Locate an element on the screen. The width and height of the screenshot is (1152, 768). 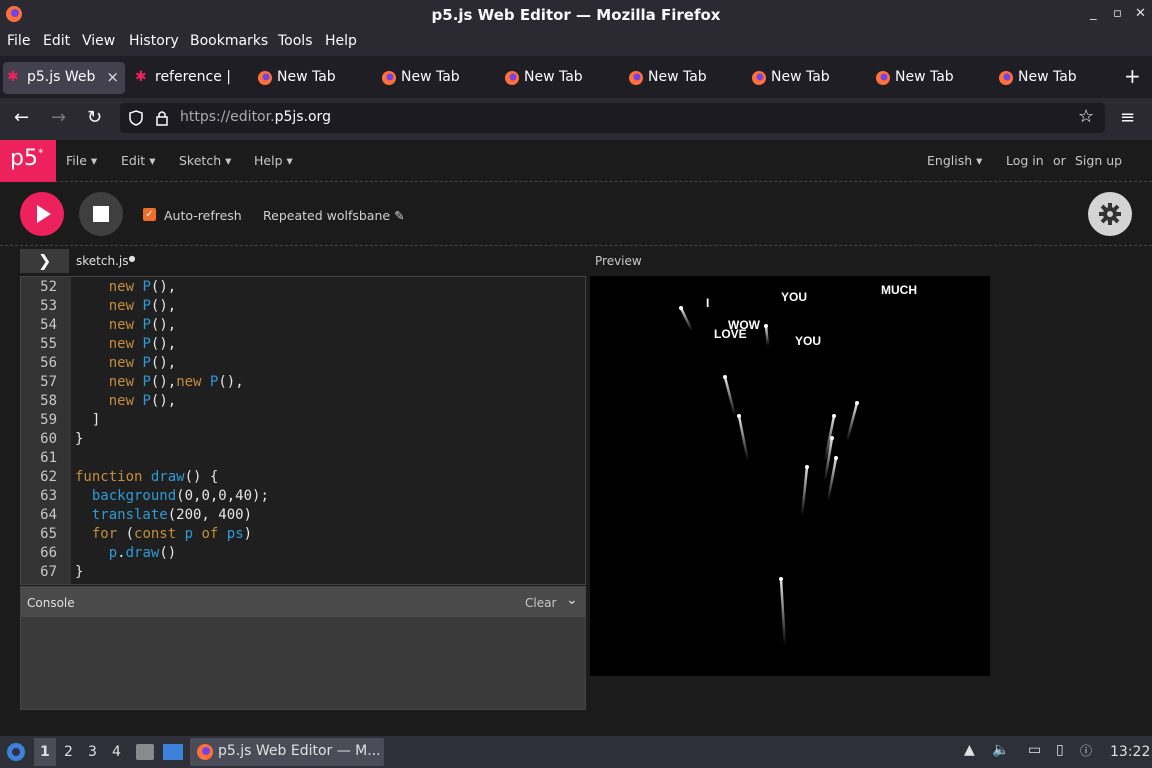
menu-edit: Edit is located at coordinates (56, 41).